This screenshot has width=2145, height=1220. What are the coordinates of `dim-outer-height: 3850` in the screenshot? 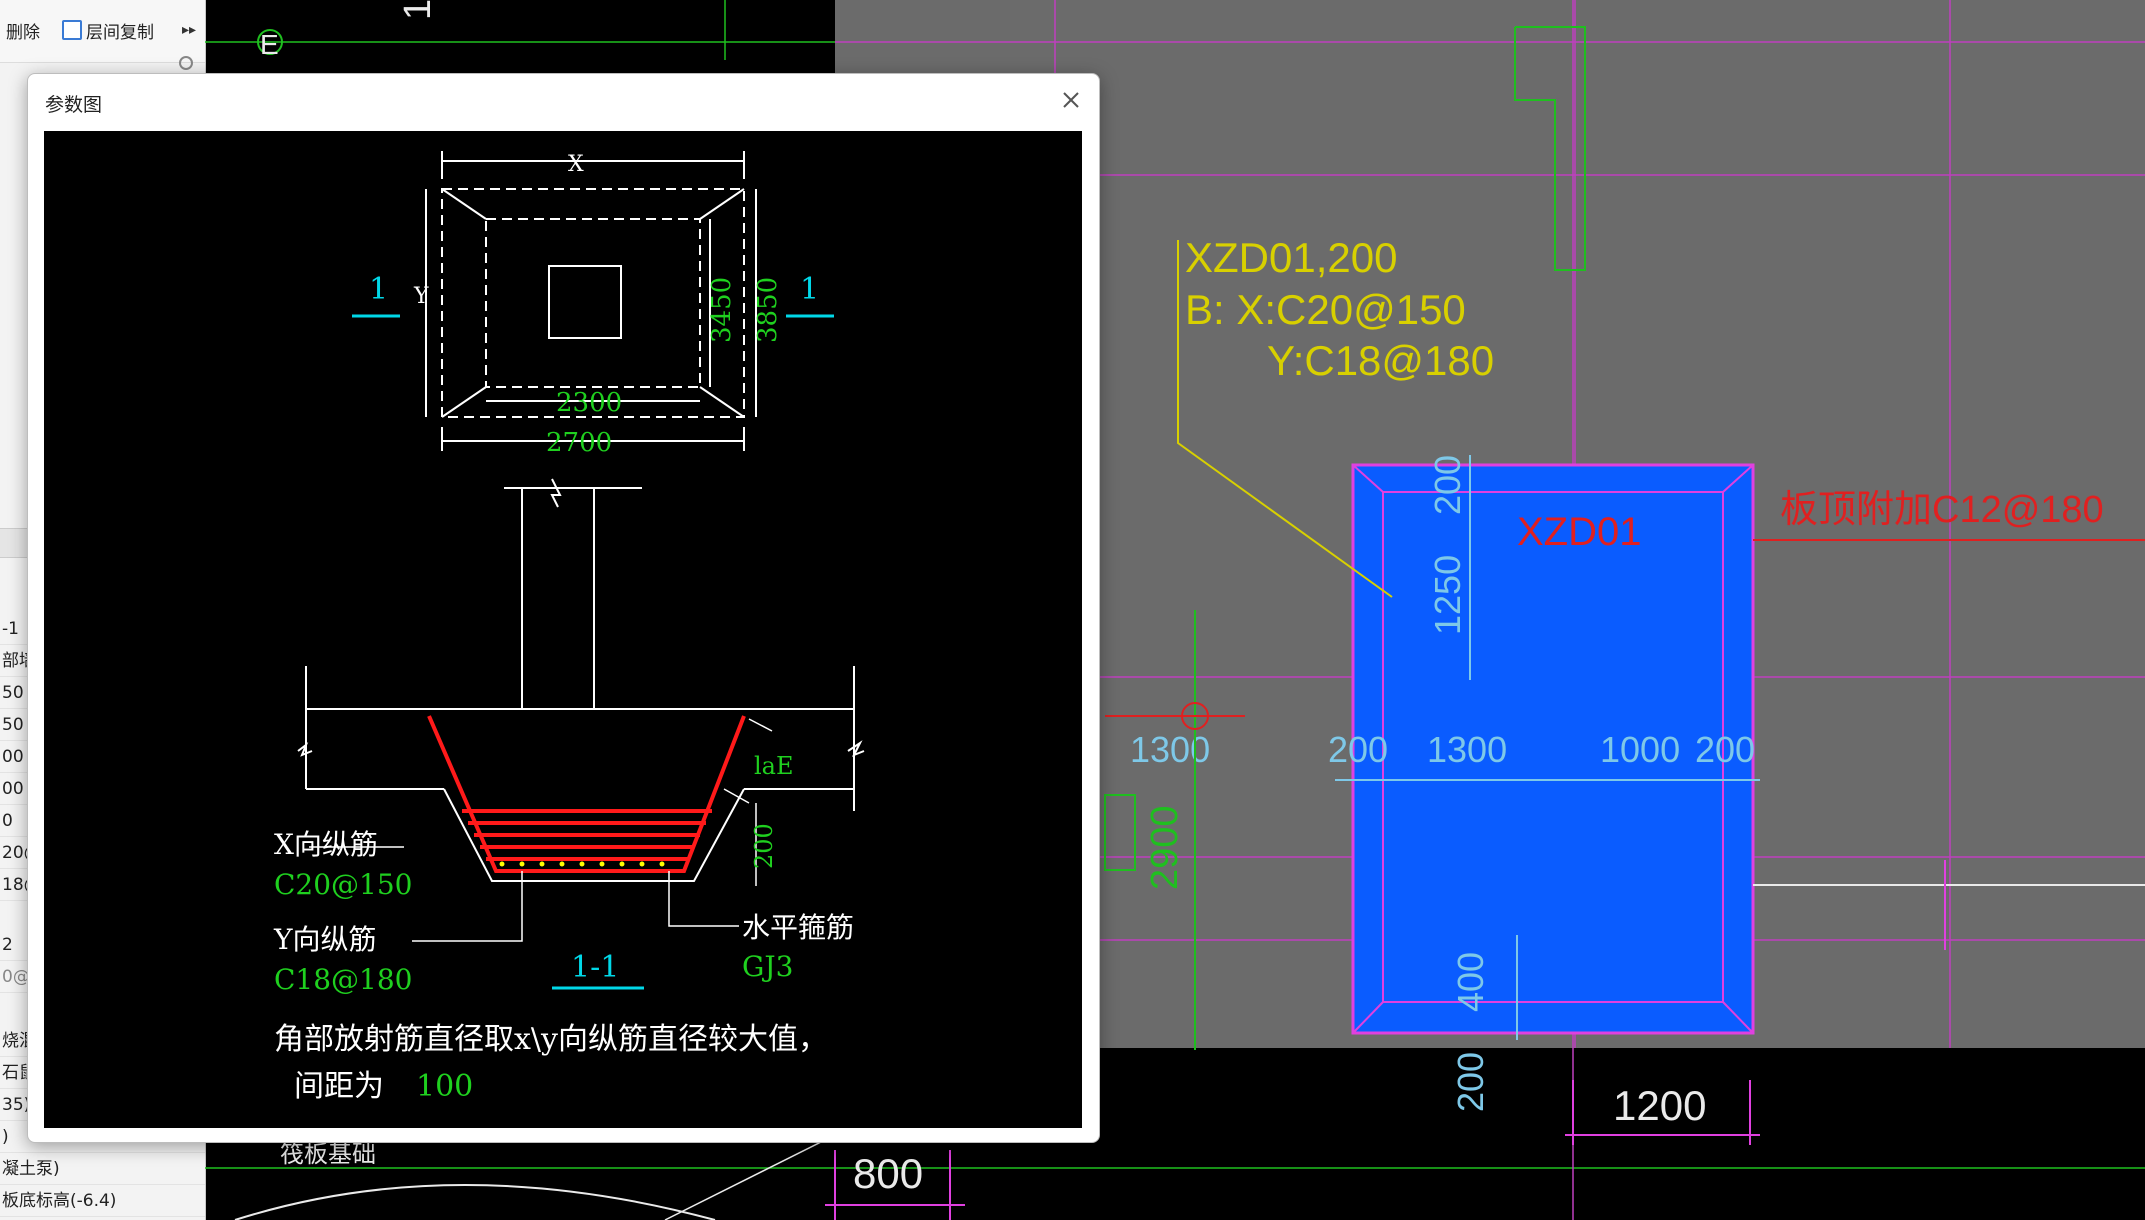 It's located at (768, 310).